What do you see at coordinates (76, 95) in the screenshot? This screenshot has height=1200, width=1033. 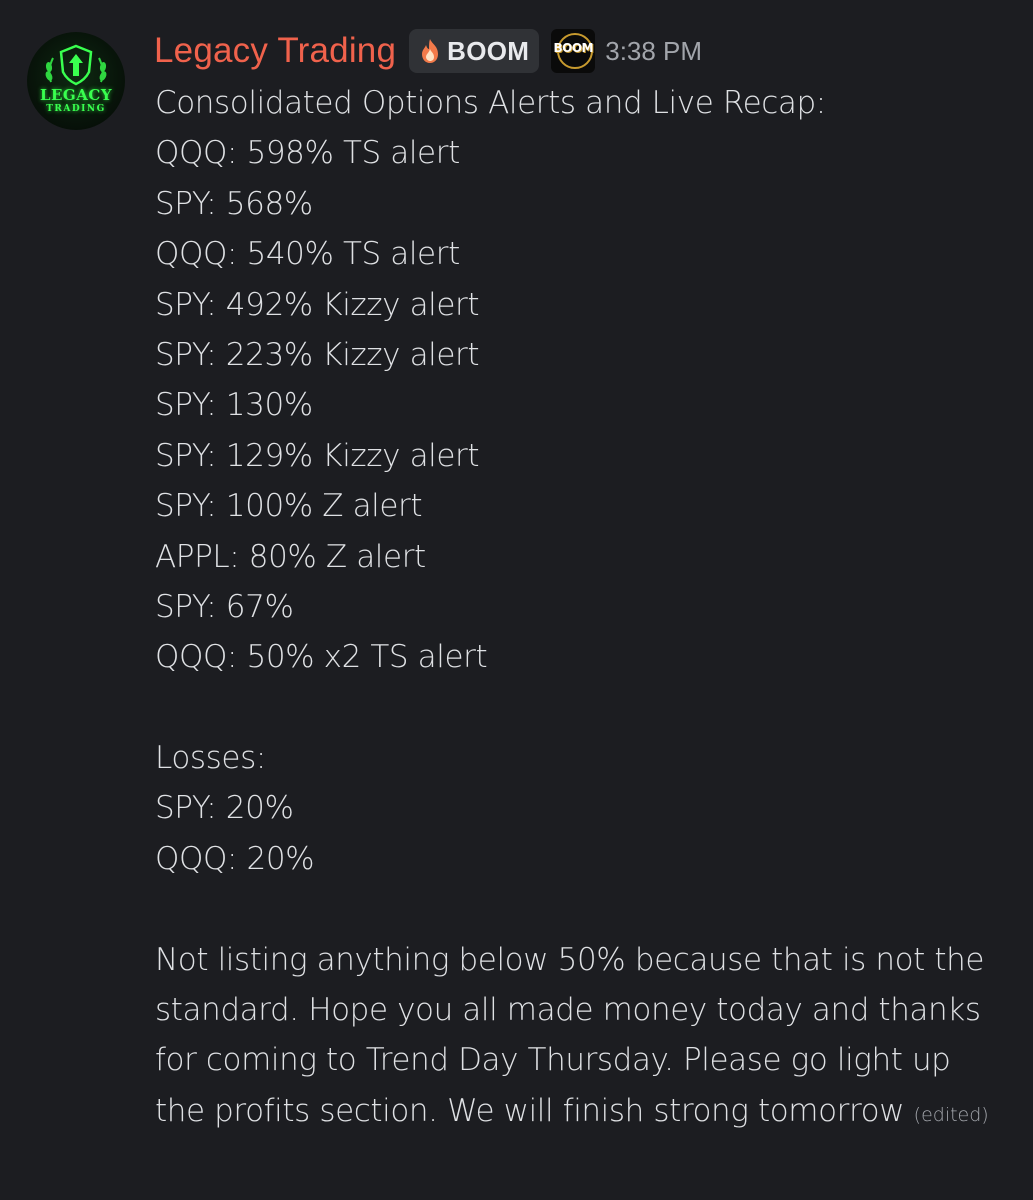 I see `avatar-text-legacy: LEGACY` at bounding box center [76, 95].